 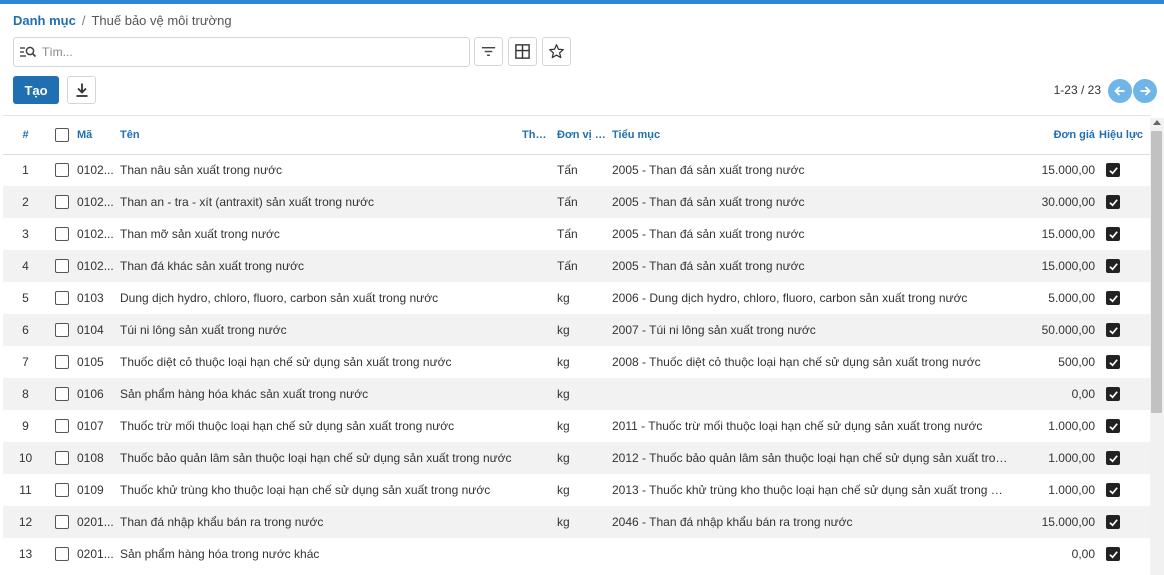 I want to click on scrollbar-thumb, so click(x=1156, y=272).